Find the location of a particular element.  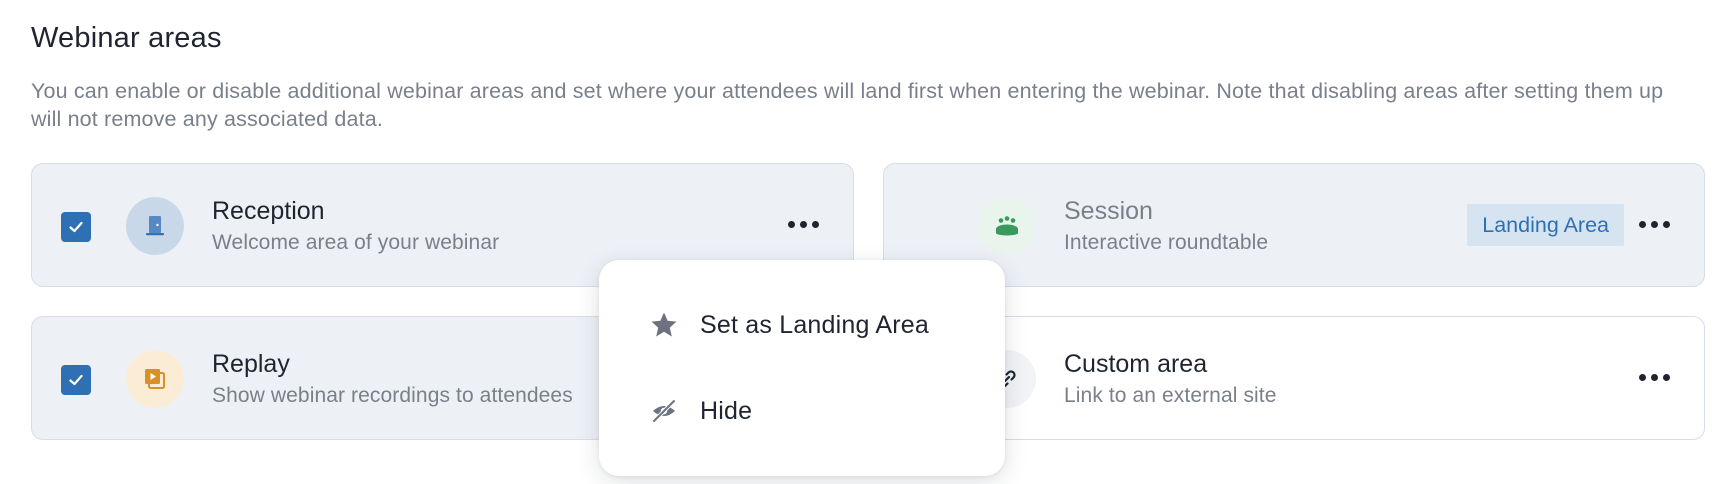

menu-item-label: Set as Landing Area is located at coordinates (814, 324).